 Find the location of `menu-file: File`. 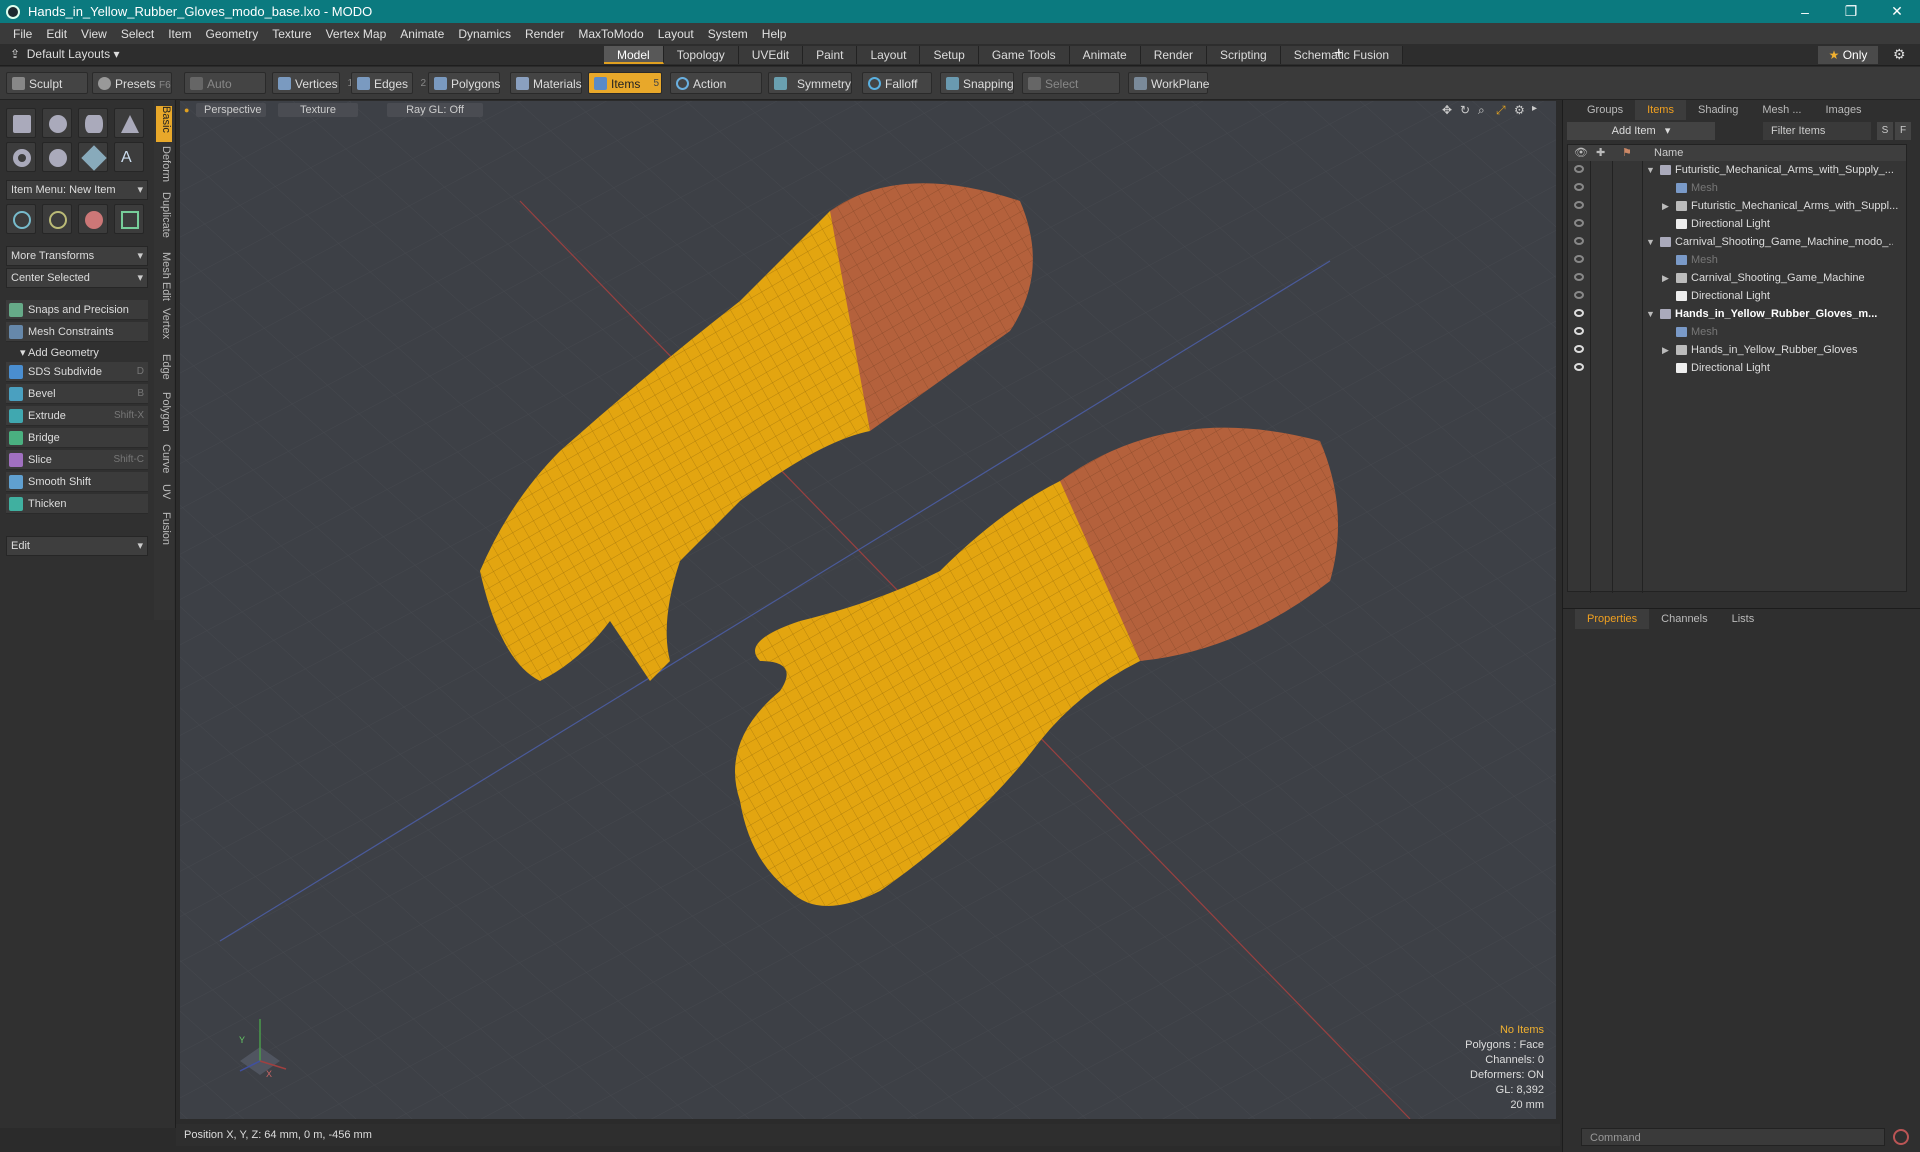

menu-file: File is located at coordinates (22, 34).